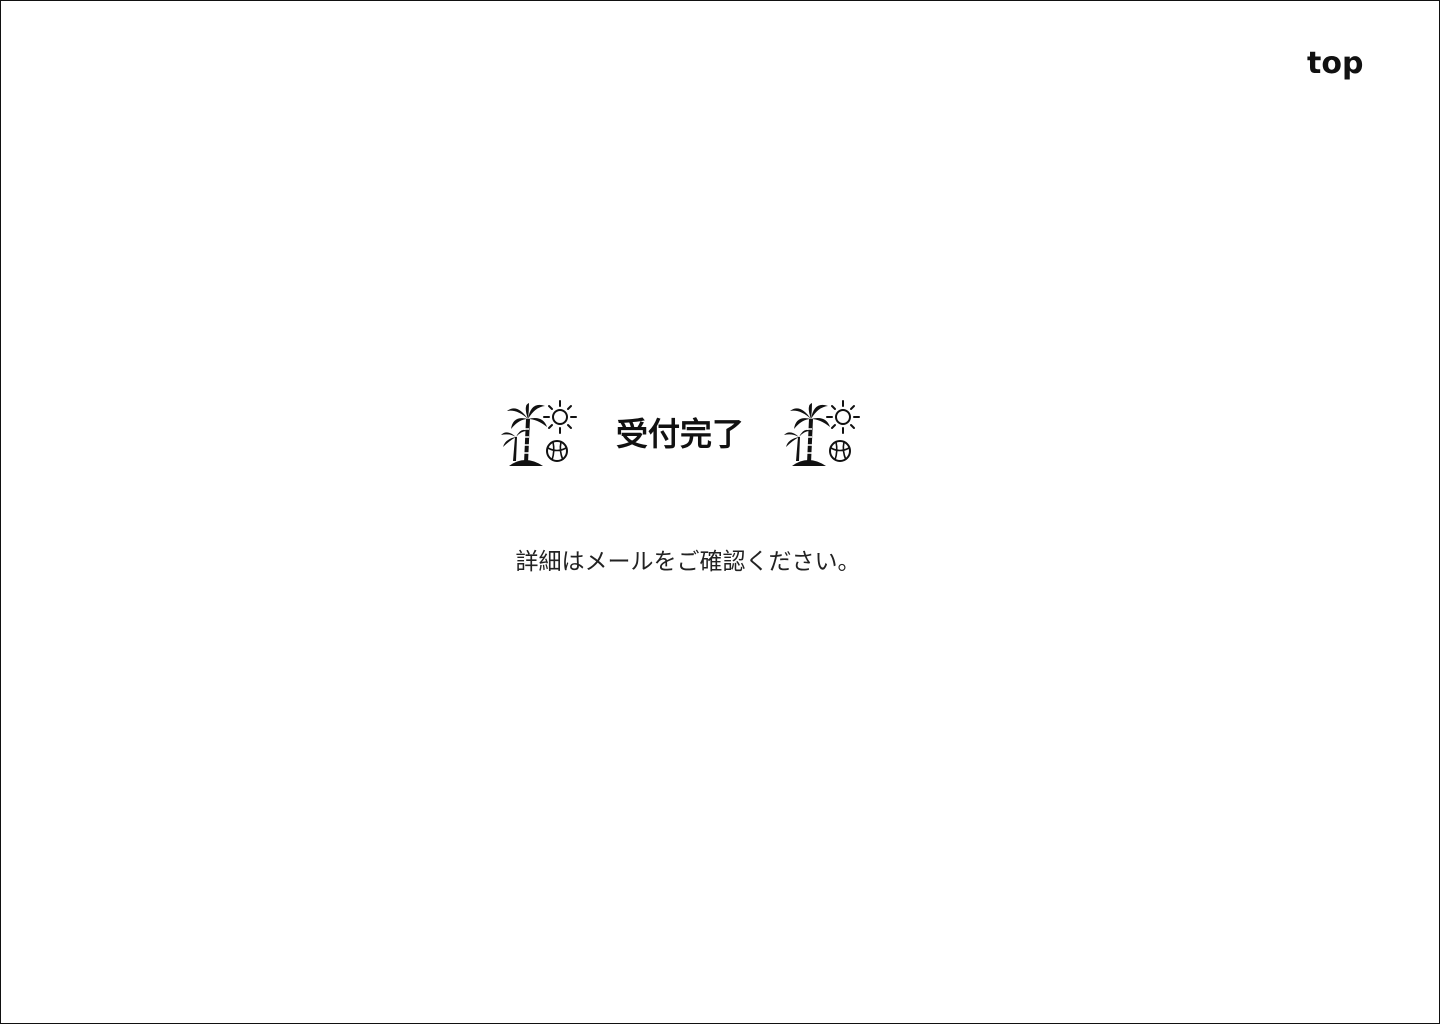 The image size is (1440, 1024). I want to click on confirmation-message: 詳細はメールをご確認ください。, so click(688, 562).